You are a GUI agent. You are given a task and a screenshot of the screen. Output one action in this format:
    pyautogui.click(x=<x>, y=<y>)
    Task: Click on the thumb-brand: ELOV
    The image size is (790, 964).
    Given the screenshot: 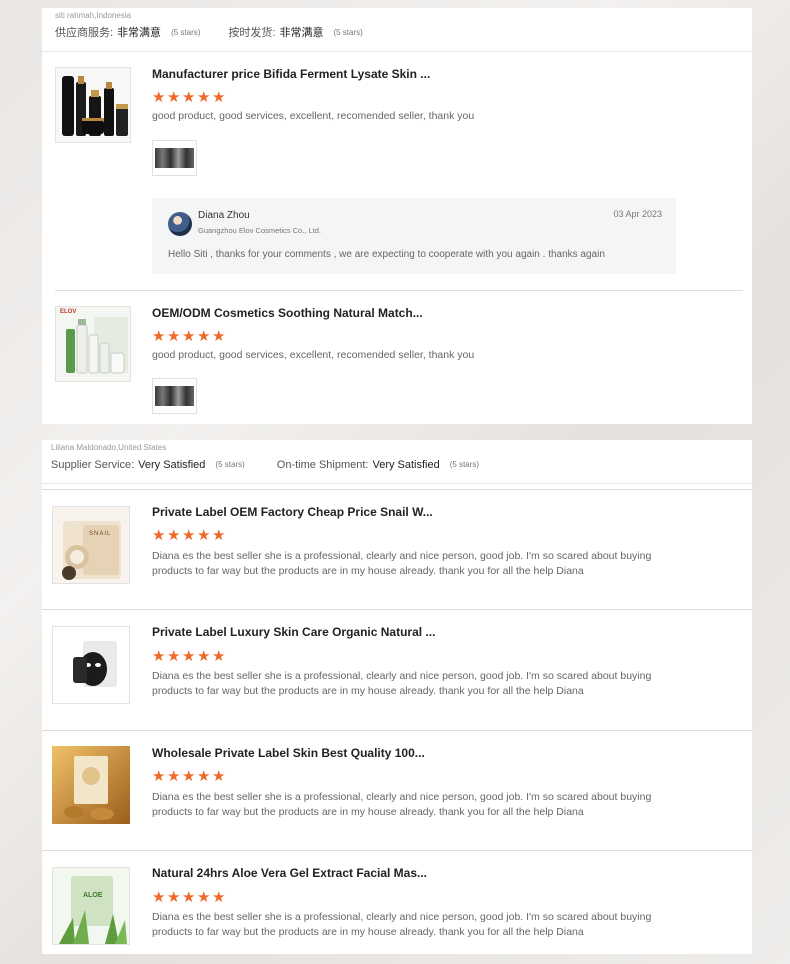 What is the action you would take?
    pyautogui.click(x=68, y=312)
    